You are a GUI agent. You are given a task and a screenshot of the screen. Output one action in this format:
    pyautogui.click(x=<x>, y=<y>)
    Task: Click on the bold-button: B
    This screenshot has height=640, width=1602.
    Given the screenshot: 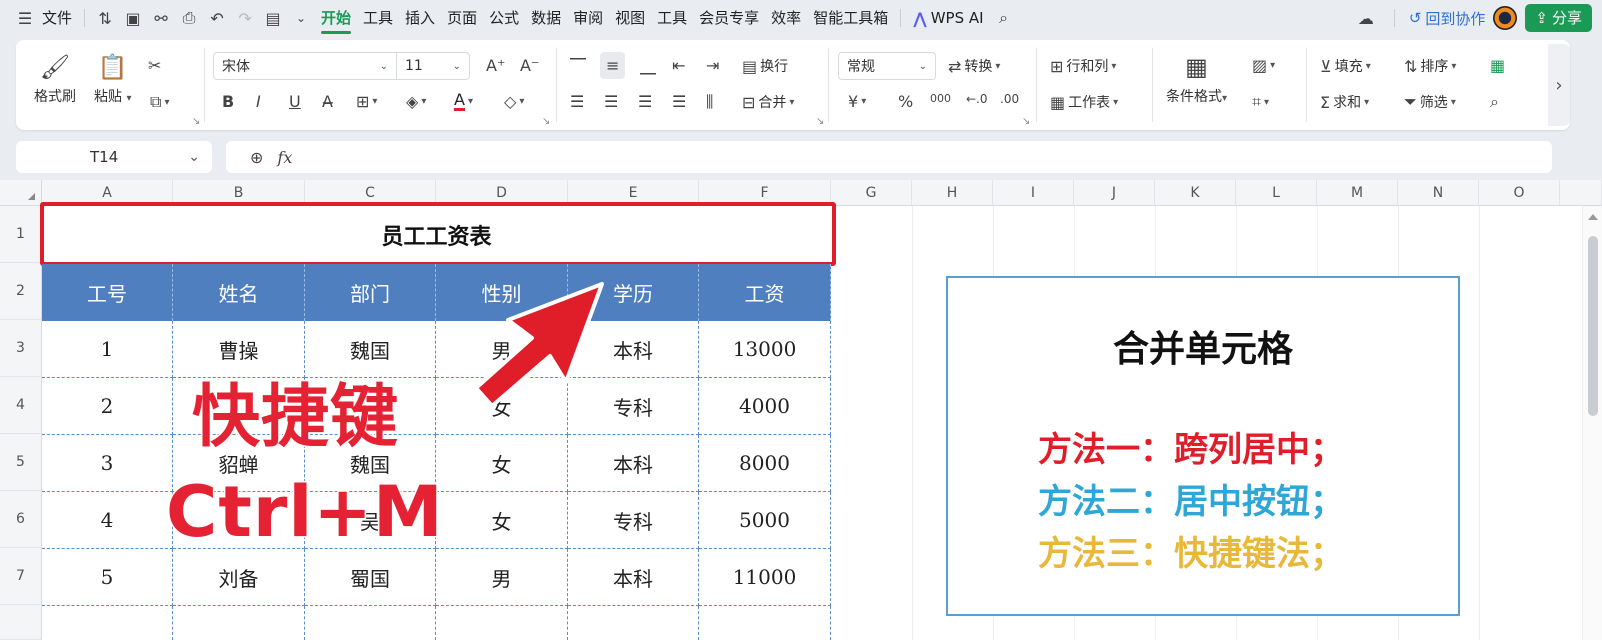 What is the action you would take?
    pyautogui.click(x=228, y=101)
    